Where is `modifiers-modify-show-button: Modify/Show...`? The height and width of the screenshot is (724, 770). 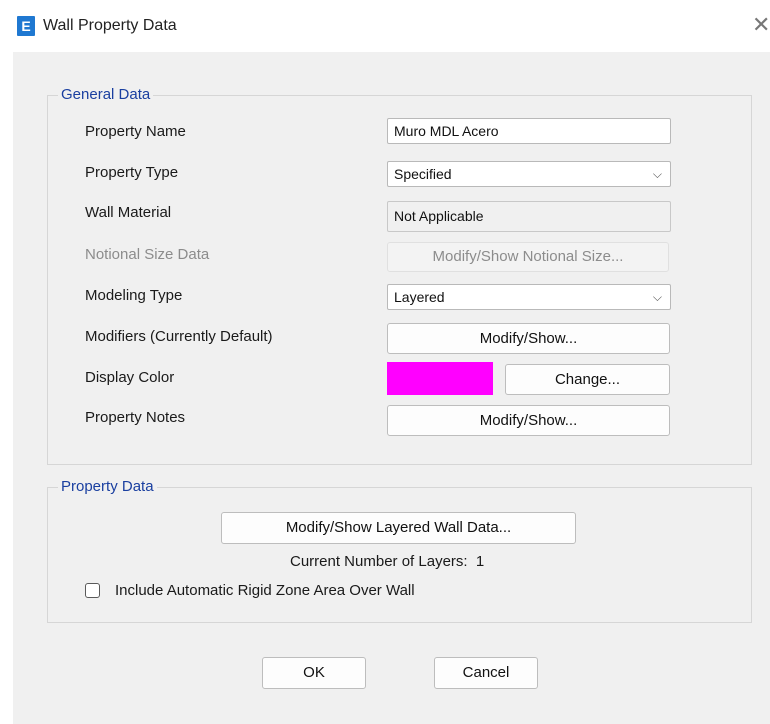 modifiers-modify-show-button: Modify/Show... is located at coordinates (528, 338).